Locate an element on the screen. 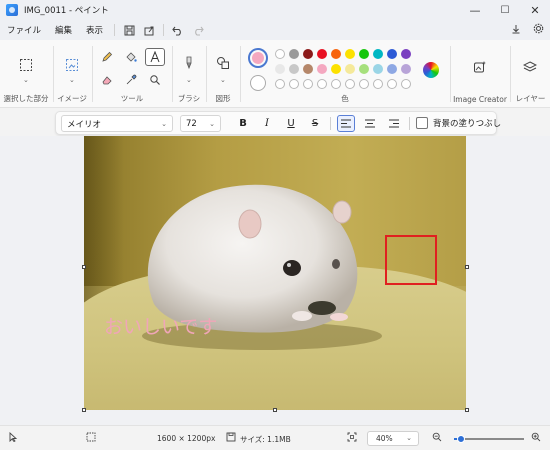  maximize-button: ☐ is located at coordinates (505, 10).